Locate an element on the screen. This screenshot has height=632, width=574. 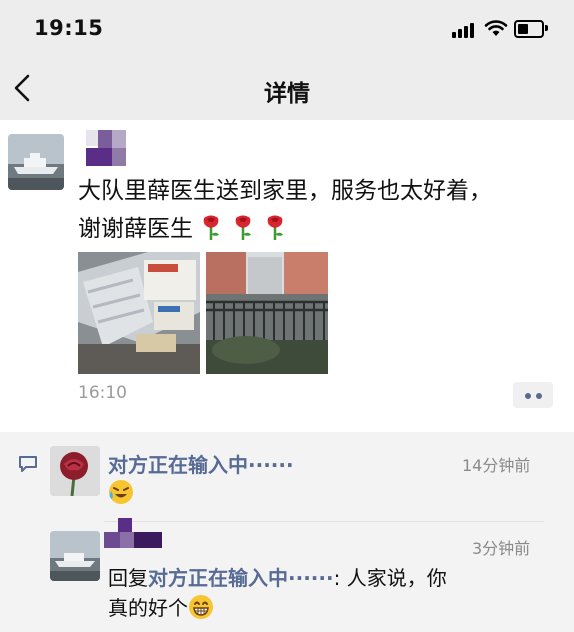
nav-bar: 详情 is located at coordinates (287, 89).